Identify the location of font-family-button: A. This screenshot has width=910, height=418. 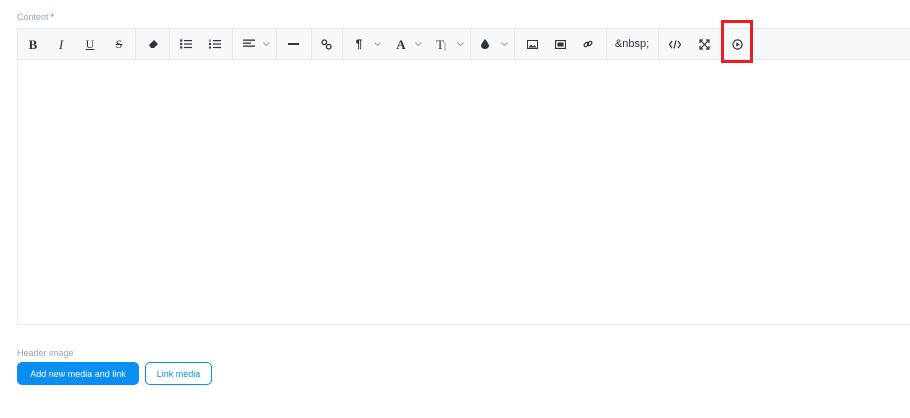
(401, 44).